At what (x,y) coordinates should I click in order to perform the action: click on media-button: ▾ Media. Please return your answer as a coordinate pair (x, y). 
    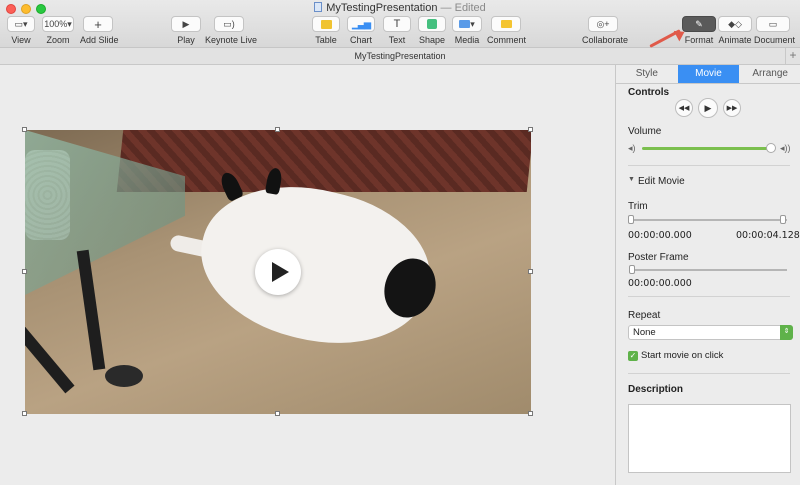
    Looking at the image, I should click on (467, 30).